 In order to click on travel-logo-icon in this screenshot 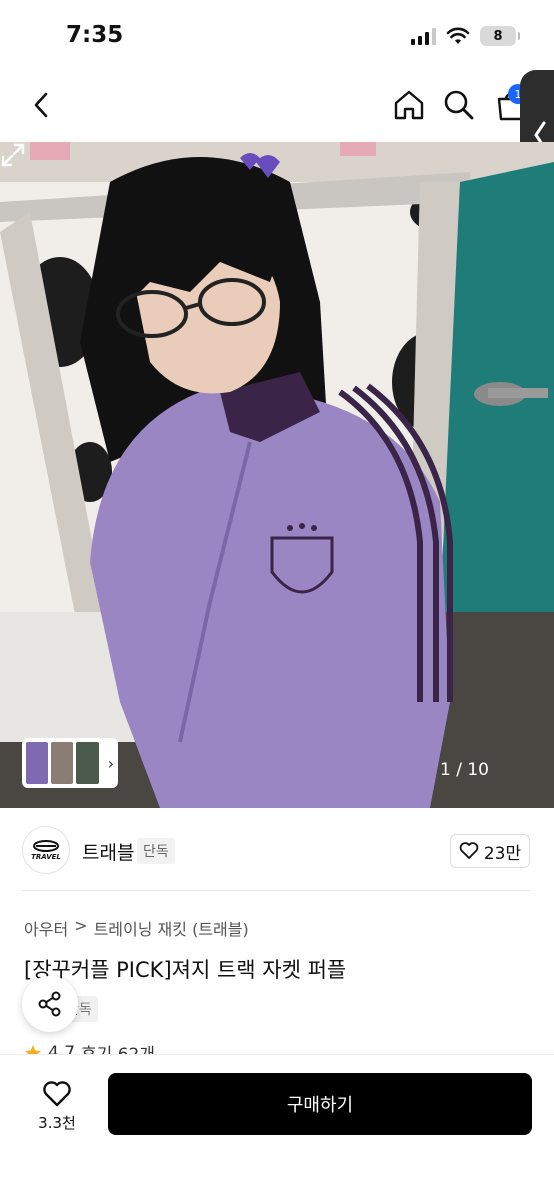, I will do `click(46, 845)`.